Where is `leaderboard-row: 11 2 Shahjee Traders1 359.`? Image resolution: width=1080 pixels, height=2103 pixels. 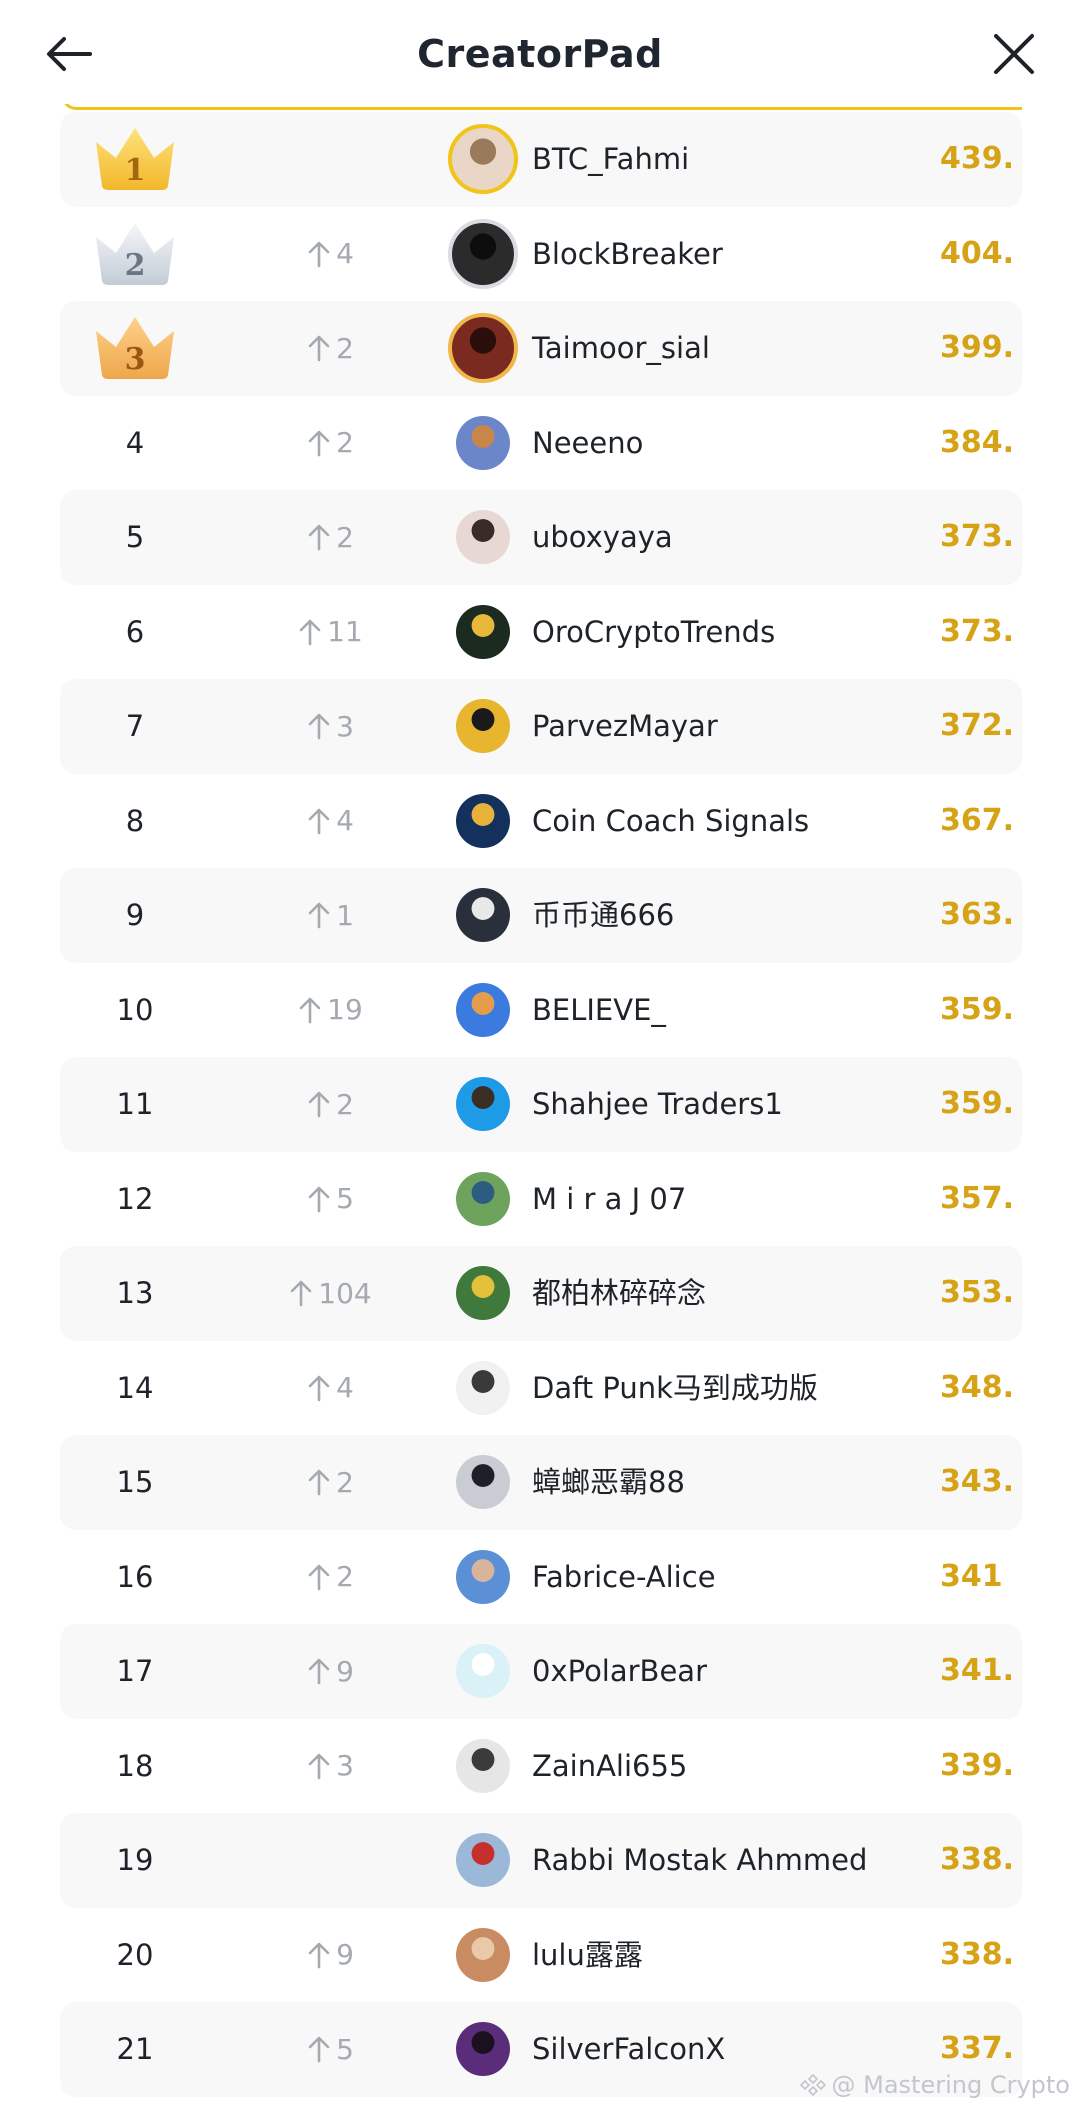 leaderboard-row: 11 2 Shahjee Traders1 359. is located at coordinates (541, 1104).